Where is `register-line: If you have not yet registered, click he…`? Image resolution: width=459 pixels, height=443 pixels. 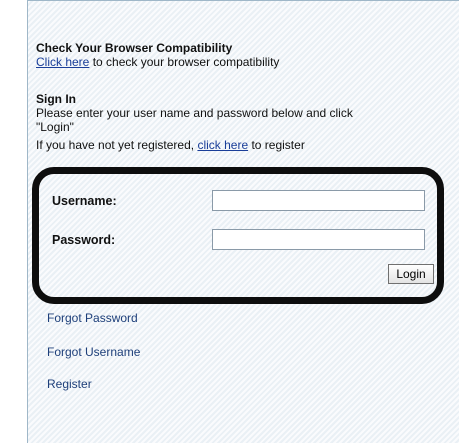 register-line: If you have not yet registered, click he… is located at coordinates (170, 145).